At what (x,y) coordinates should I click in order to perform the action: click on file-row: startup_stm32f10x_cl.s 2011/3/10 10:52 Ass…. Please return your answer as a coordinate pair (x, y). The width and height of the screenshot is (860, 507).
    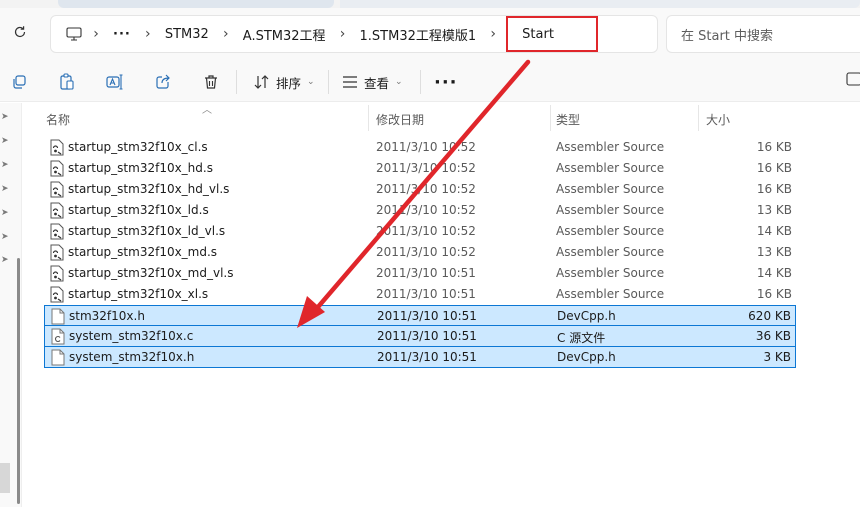
    Looking at the image, I should click on (420, 147).